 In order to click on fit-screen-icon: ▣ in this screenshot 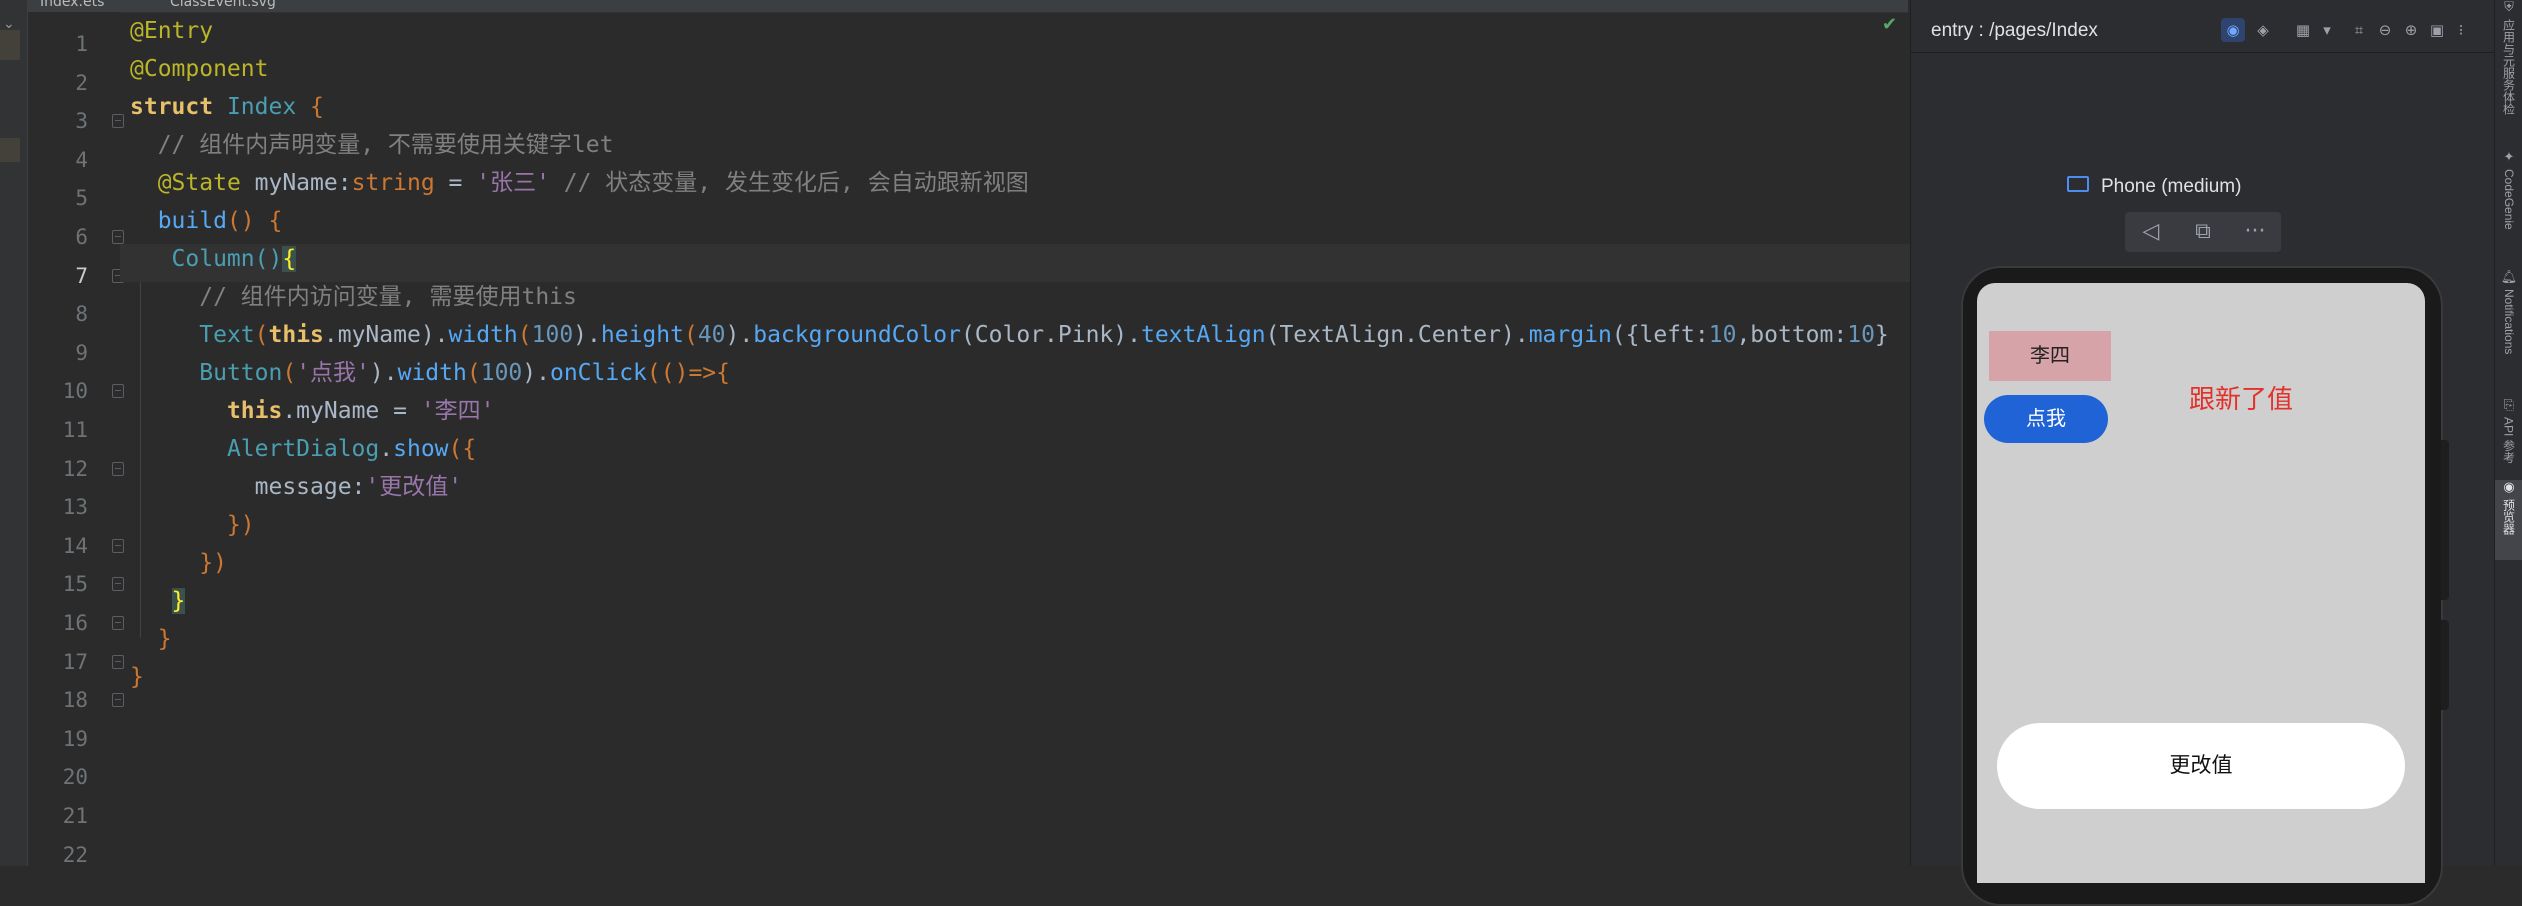, I will do `click(2437, 30)`.